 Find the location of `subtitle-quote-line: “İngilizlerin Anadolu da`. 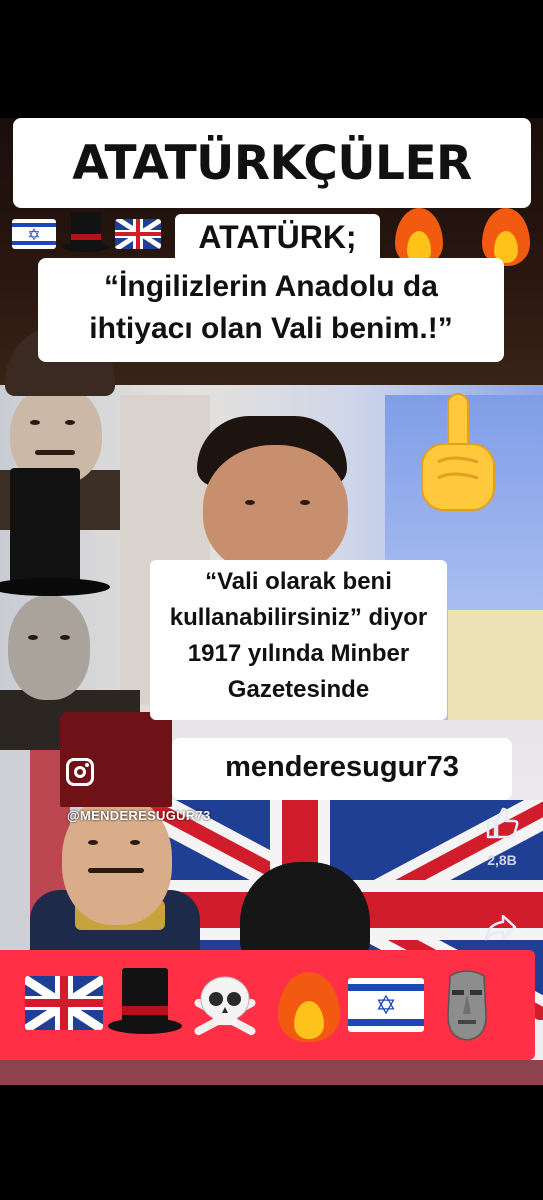

subtitle-quote-line: “İngilizlerin Anadolu da is located at coordinates (271, 286).